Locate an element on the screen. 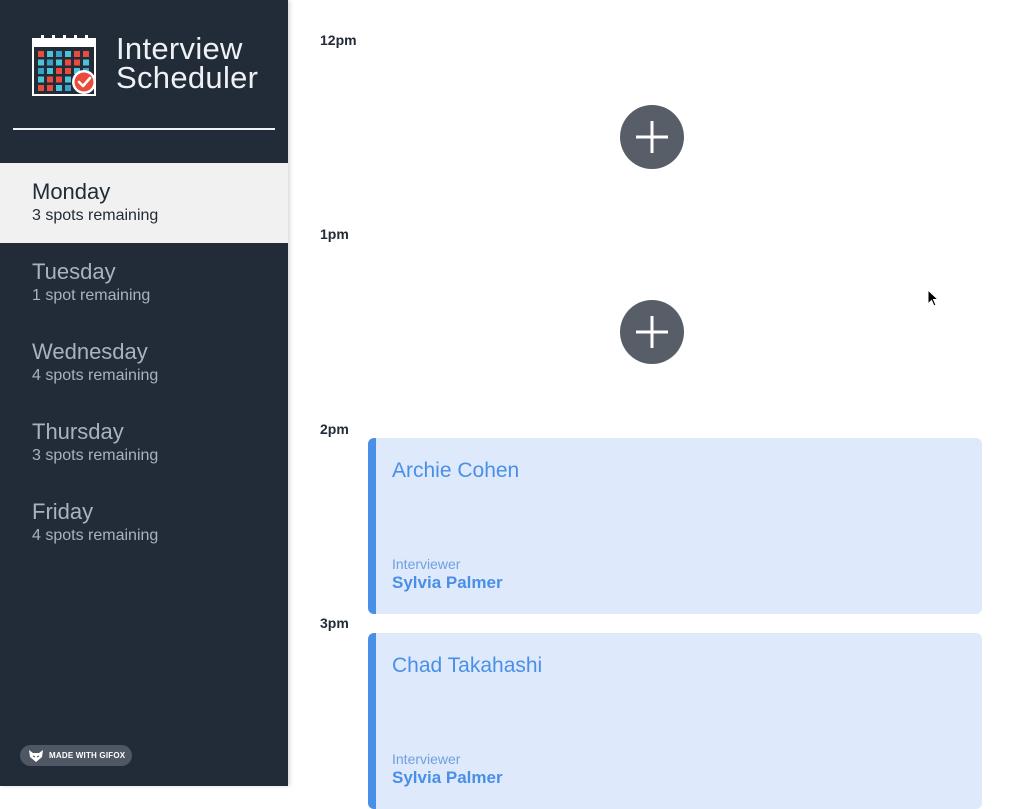 This screenshot has height=809, width=1009. app-title-line1: Interview is located at coordinates (179, 48).